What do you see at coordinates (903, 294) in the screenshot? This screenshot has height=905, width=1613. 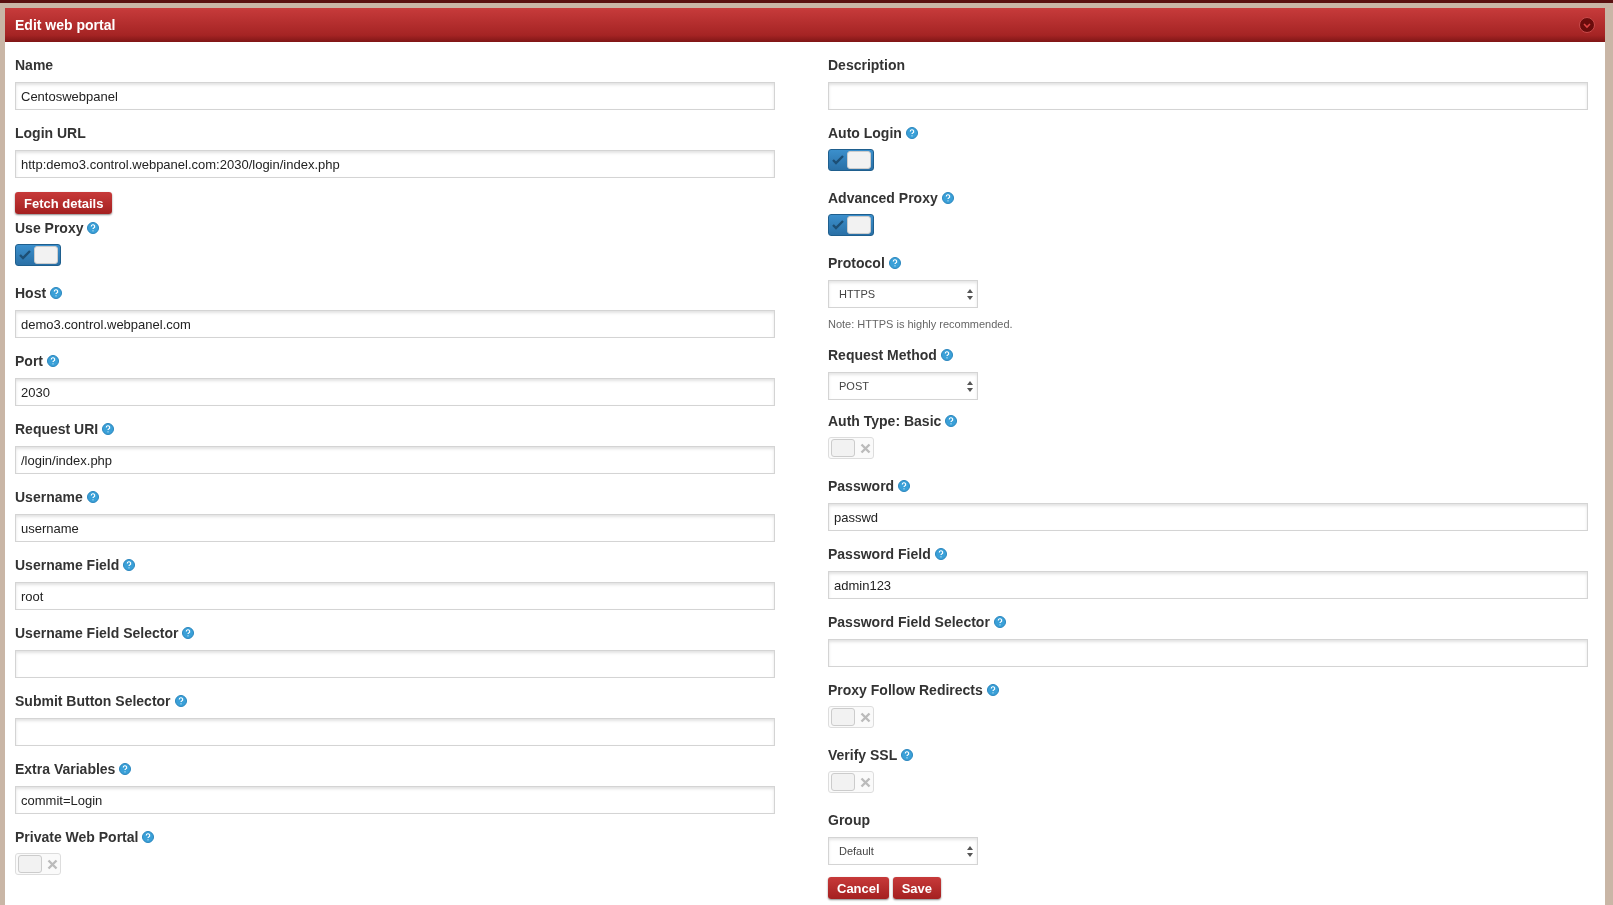 I see `select-dropdown: HTTPS` at bounding box center [903, 294].